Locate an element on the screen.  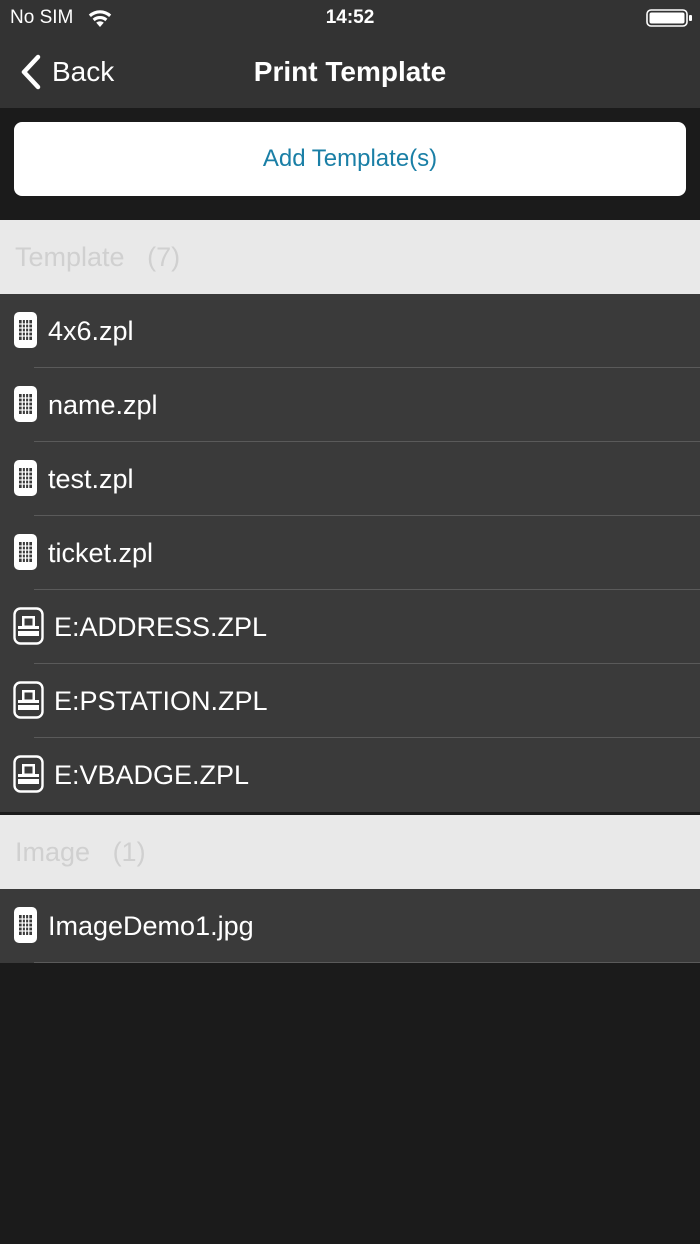
list-item: ticket.zpl is located at coordinates (350, 553).